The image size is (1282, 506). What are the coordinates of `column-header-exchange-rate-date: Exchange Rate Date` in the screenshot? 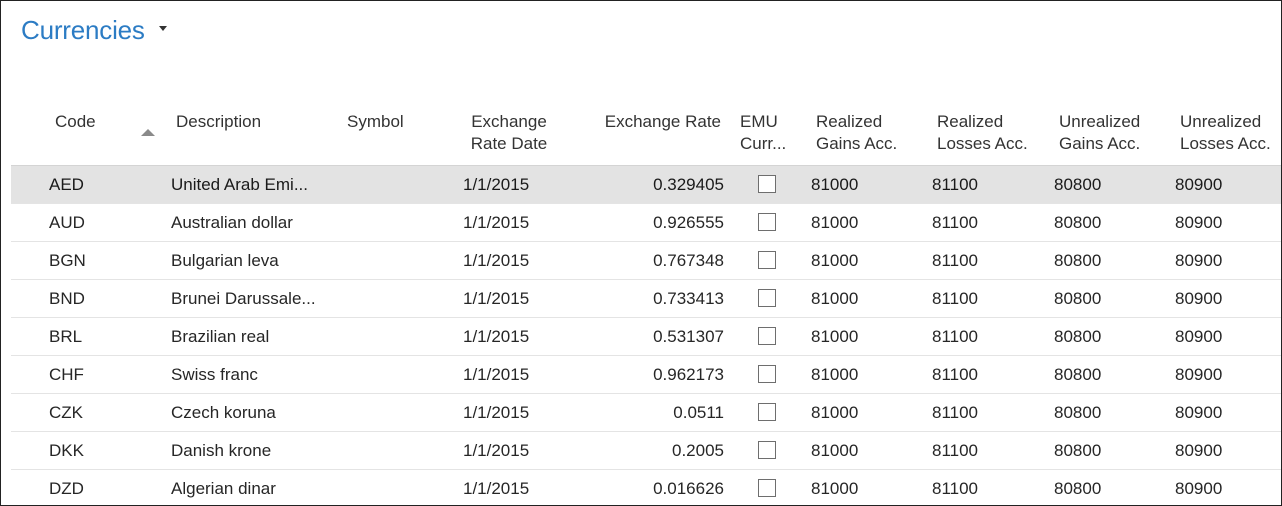 It's located at (509, 133).